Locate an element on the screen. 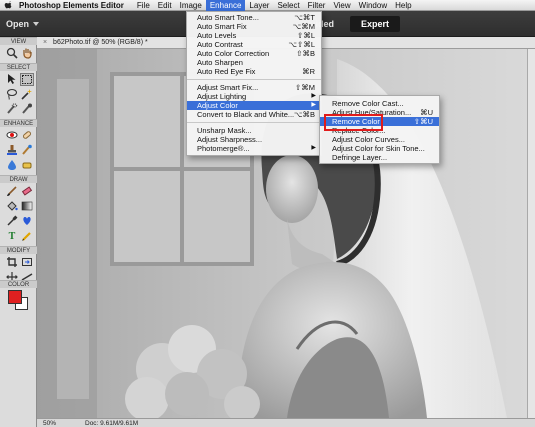 This screenshot has width=535, height=427. crop-tool-icon is located at coordinates (12, 262).